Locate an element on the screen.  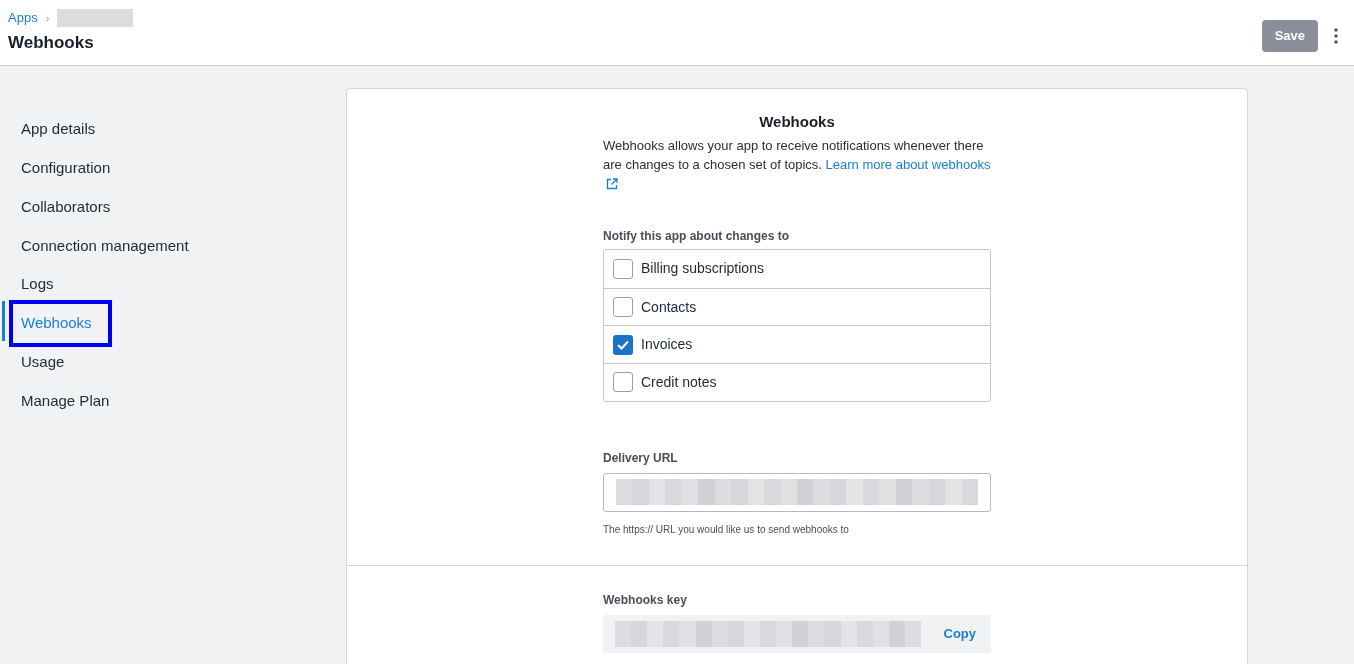
field-label: Delivery URL is located at coordinates (641, 458).